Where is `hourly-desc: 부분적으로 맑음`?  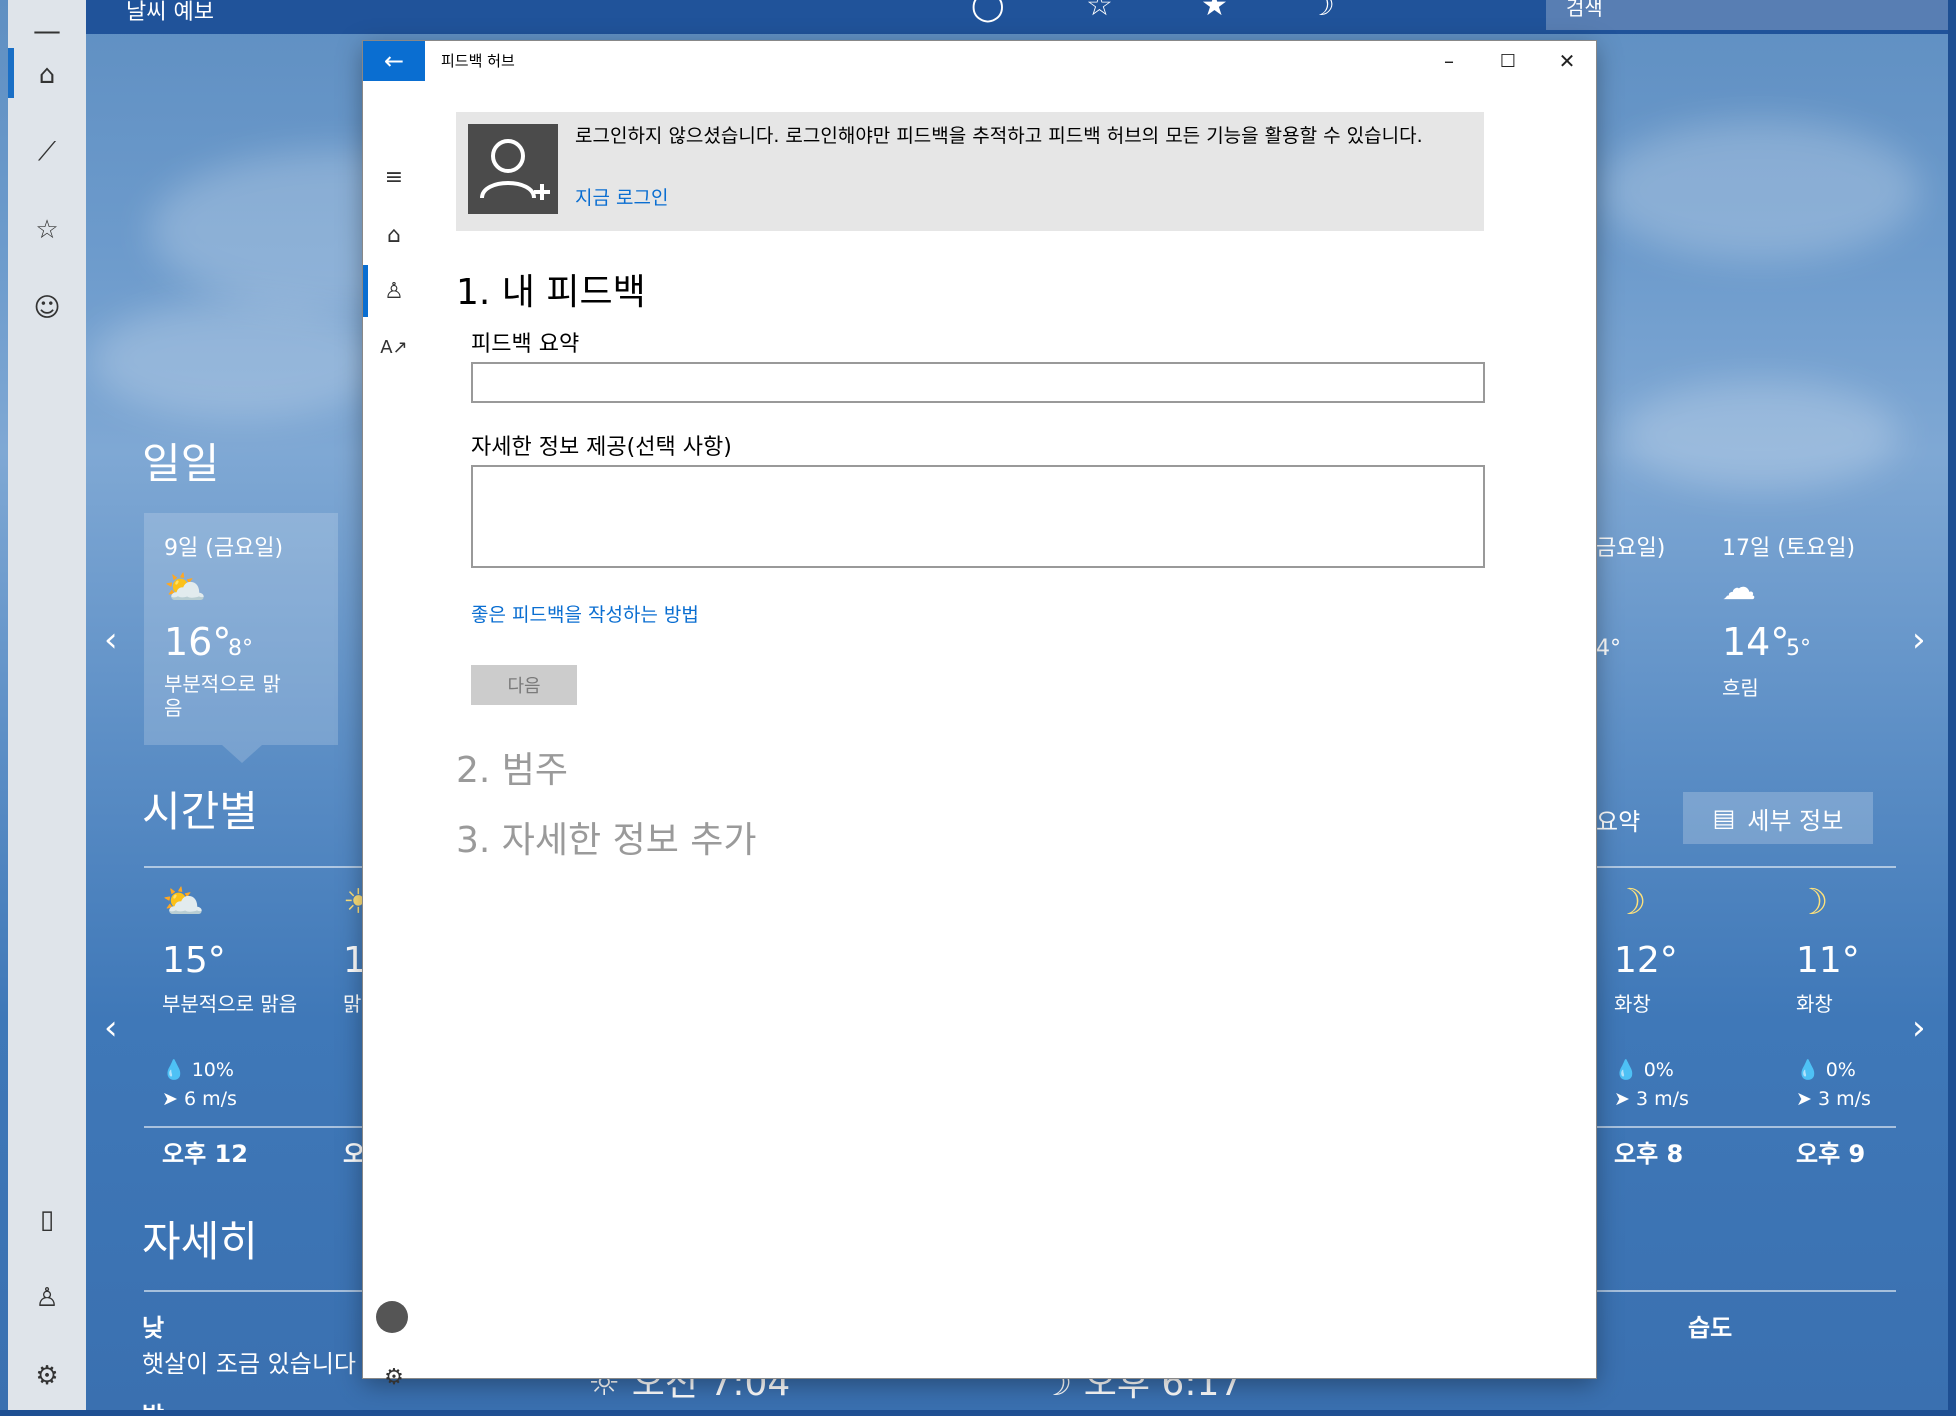 hourly-desc: 부분적으로 맑음 is located at coordinates (230, 1004).